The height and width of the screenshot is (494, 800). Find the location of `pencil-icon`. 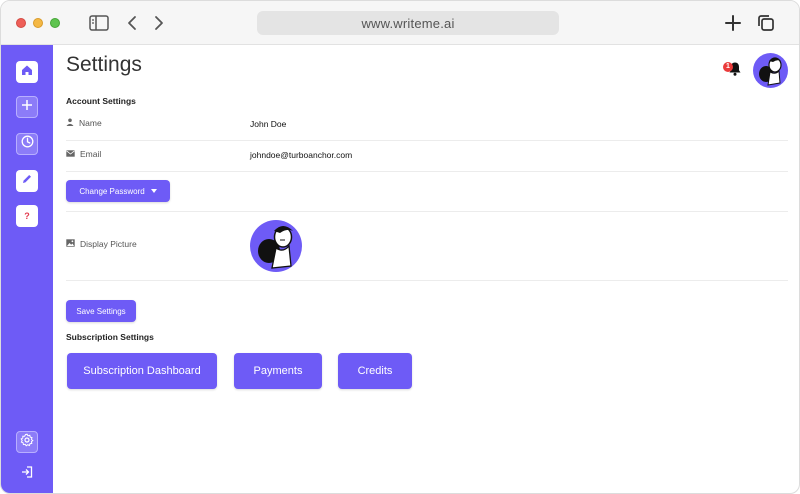

pencil-icon is located at coordinates (27, 181).